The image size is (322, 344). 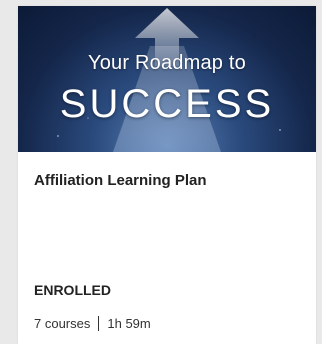 What do you see at coordinates (167, 104) in the screenshot?
I see `banner-title: SUCCESS` at bounding box center [167, 104].